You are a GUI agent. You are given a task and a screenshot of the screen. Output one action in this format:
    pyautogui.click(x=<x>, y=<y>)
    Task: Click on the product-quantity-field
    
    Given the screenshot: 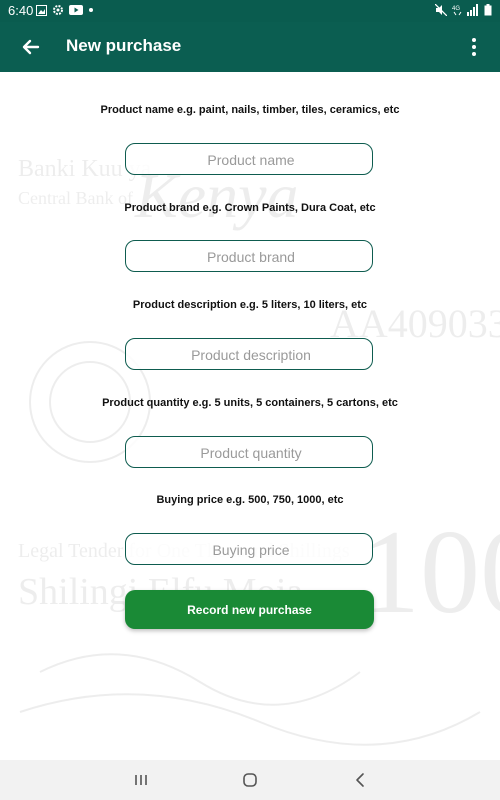 What is the action you would take?
    pyautogui.click(x=250, y=452)
    